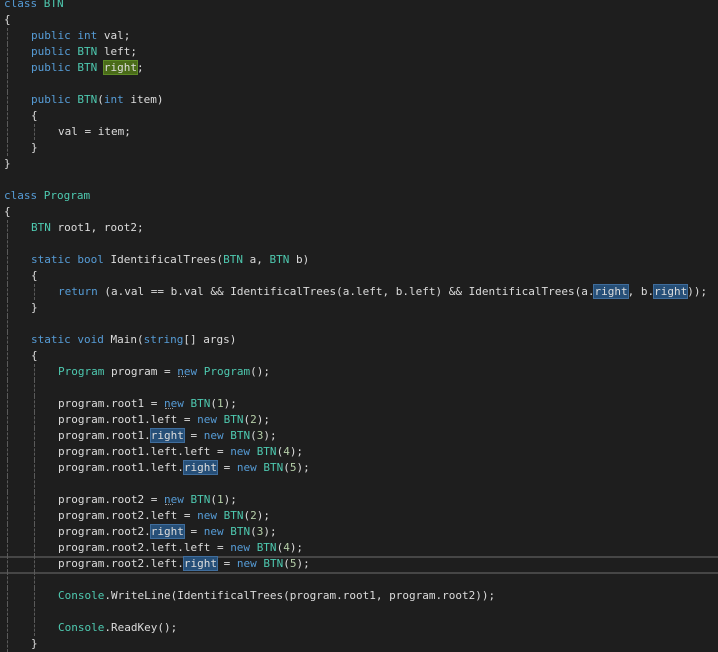  Describe the element at coordinates (226, 467) in the screenshot. I see `identifier-token: =` at that location.